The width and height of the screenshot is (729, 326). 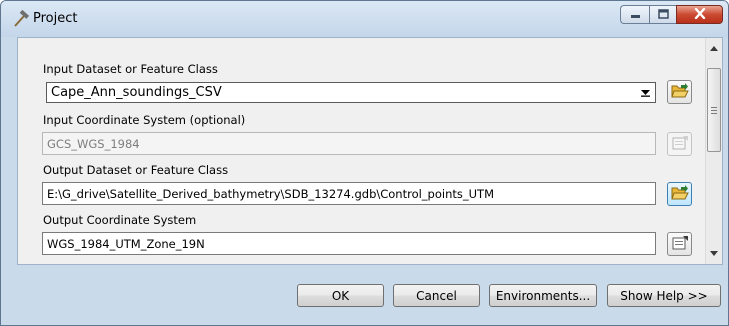 I want to click on close-button, so click(x=699, y=14).